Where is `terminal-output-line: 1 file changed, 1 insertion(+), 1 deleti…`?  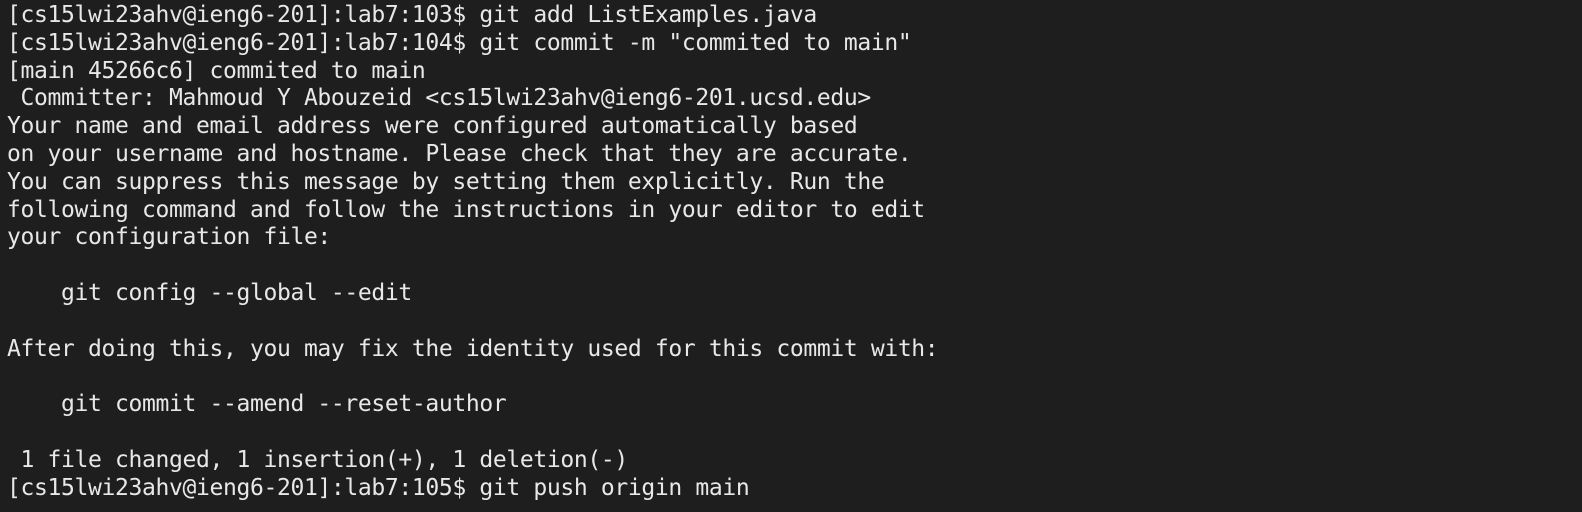 terminal-output-line: 1 file changed, 1 insertion(+), 1 deleti… is located at coordinates (317, 459).